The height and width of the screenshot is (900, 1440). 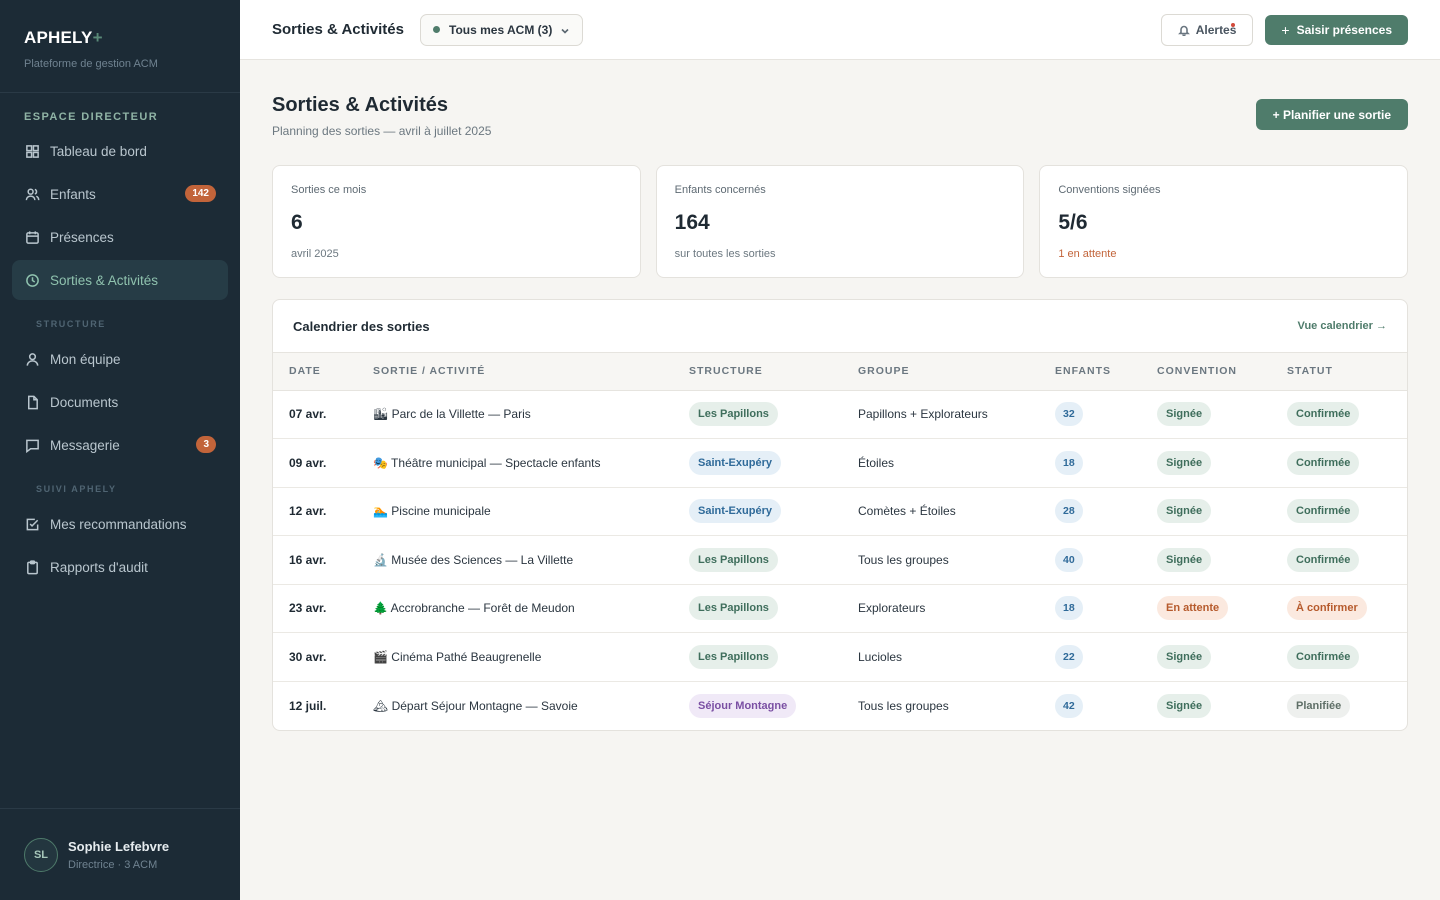 What do you see at coordinates (1193, 608) in the screenshot?
I see `convention-badge: En attente` at bounding box center [1193, 608].